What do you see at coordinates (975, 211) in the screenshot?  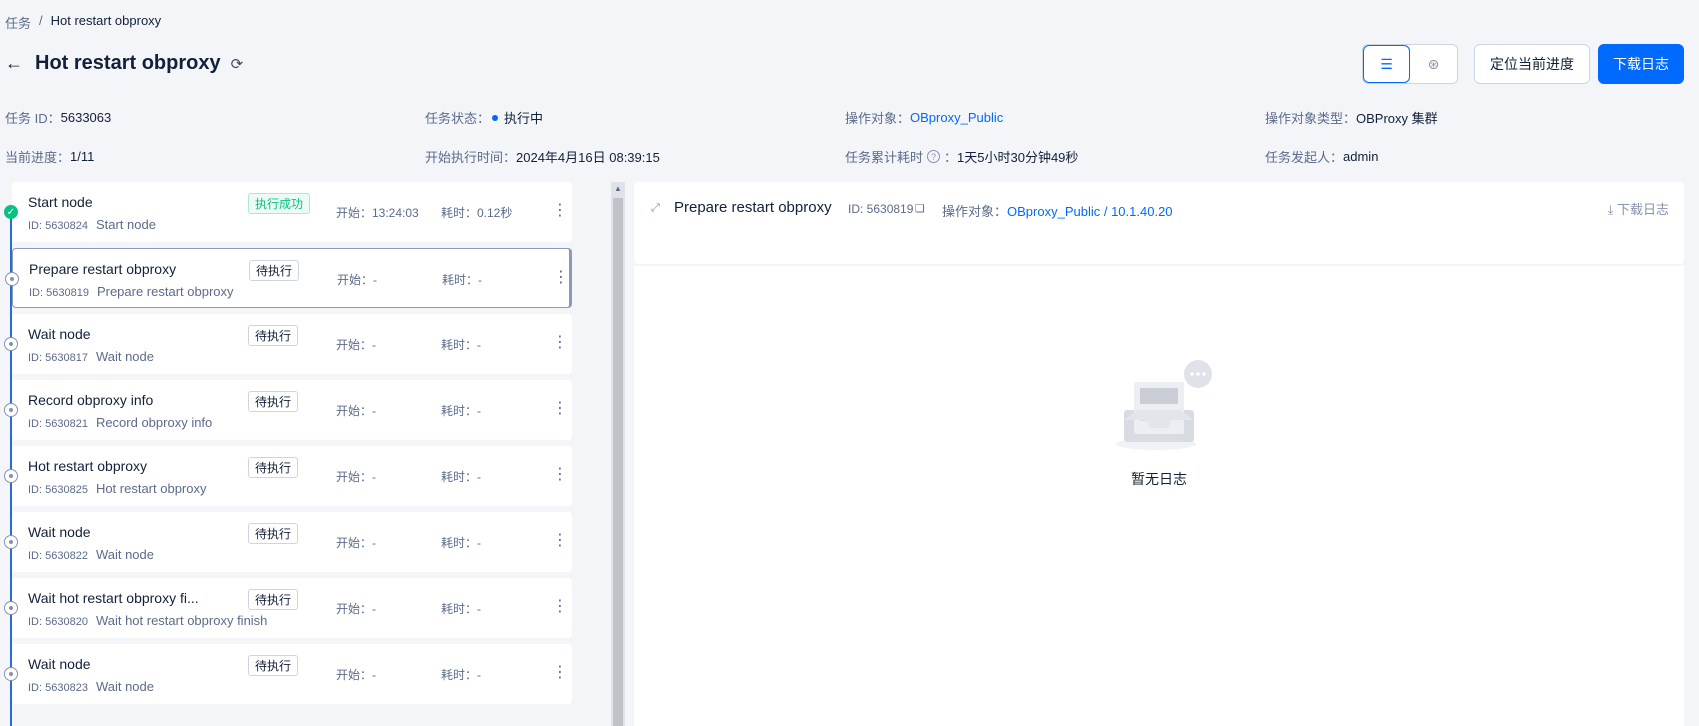 I see `detail-target-label: 操作对象：` at bounding box center [975, 211].